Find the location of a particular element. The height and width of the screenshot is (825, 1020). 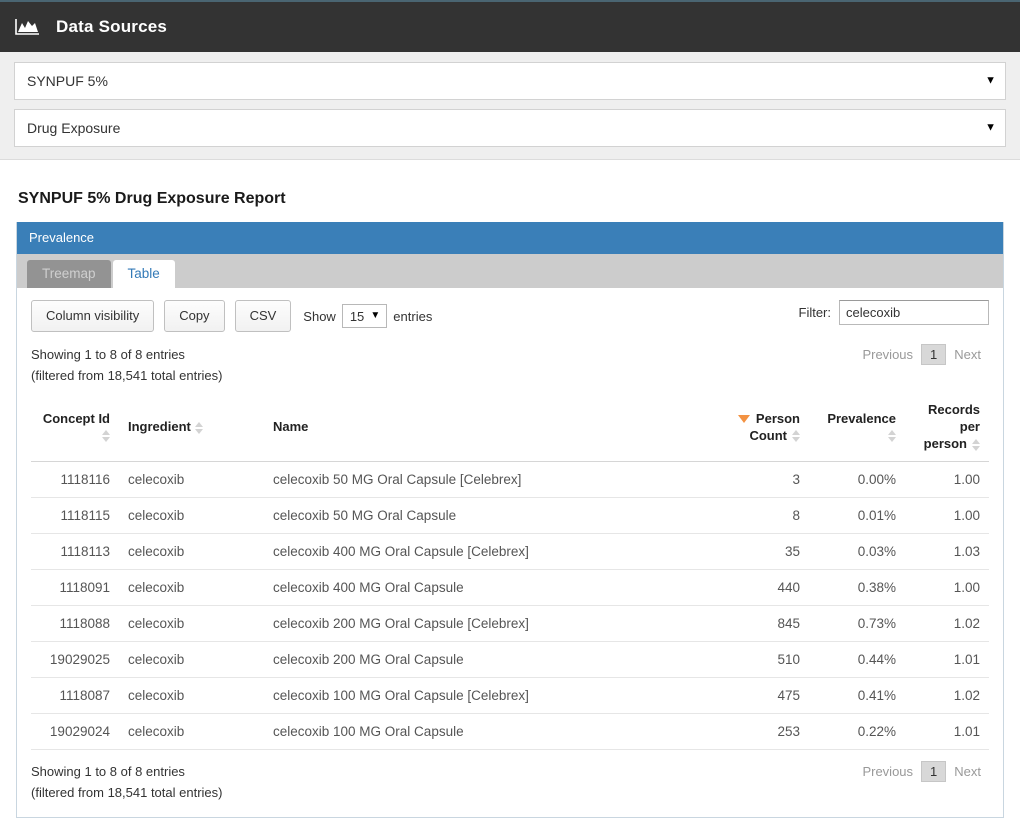

cell-prevalence: 0.22% is located at coordinates (857, 731).